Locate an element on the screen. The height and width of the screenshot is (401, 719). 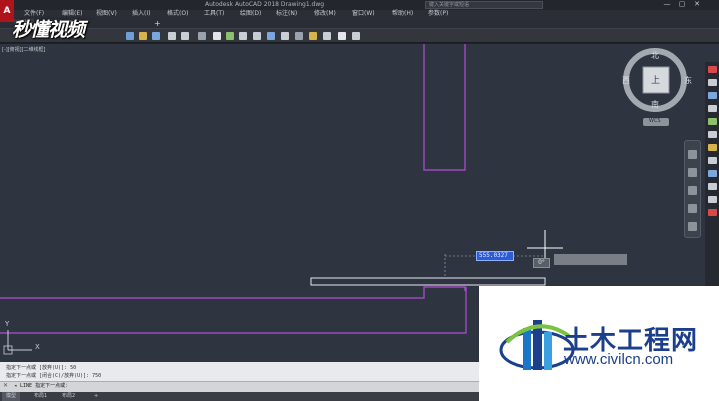
menu-draw: 绘图(D) is located at coordinates (250, 14).